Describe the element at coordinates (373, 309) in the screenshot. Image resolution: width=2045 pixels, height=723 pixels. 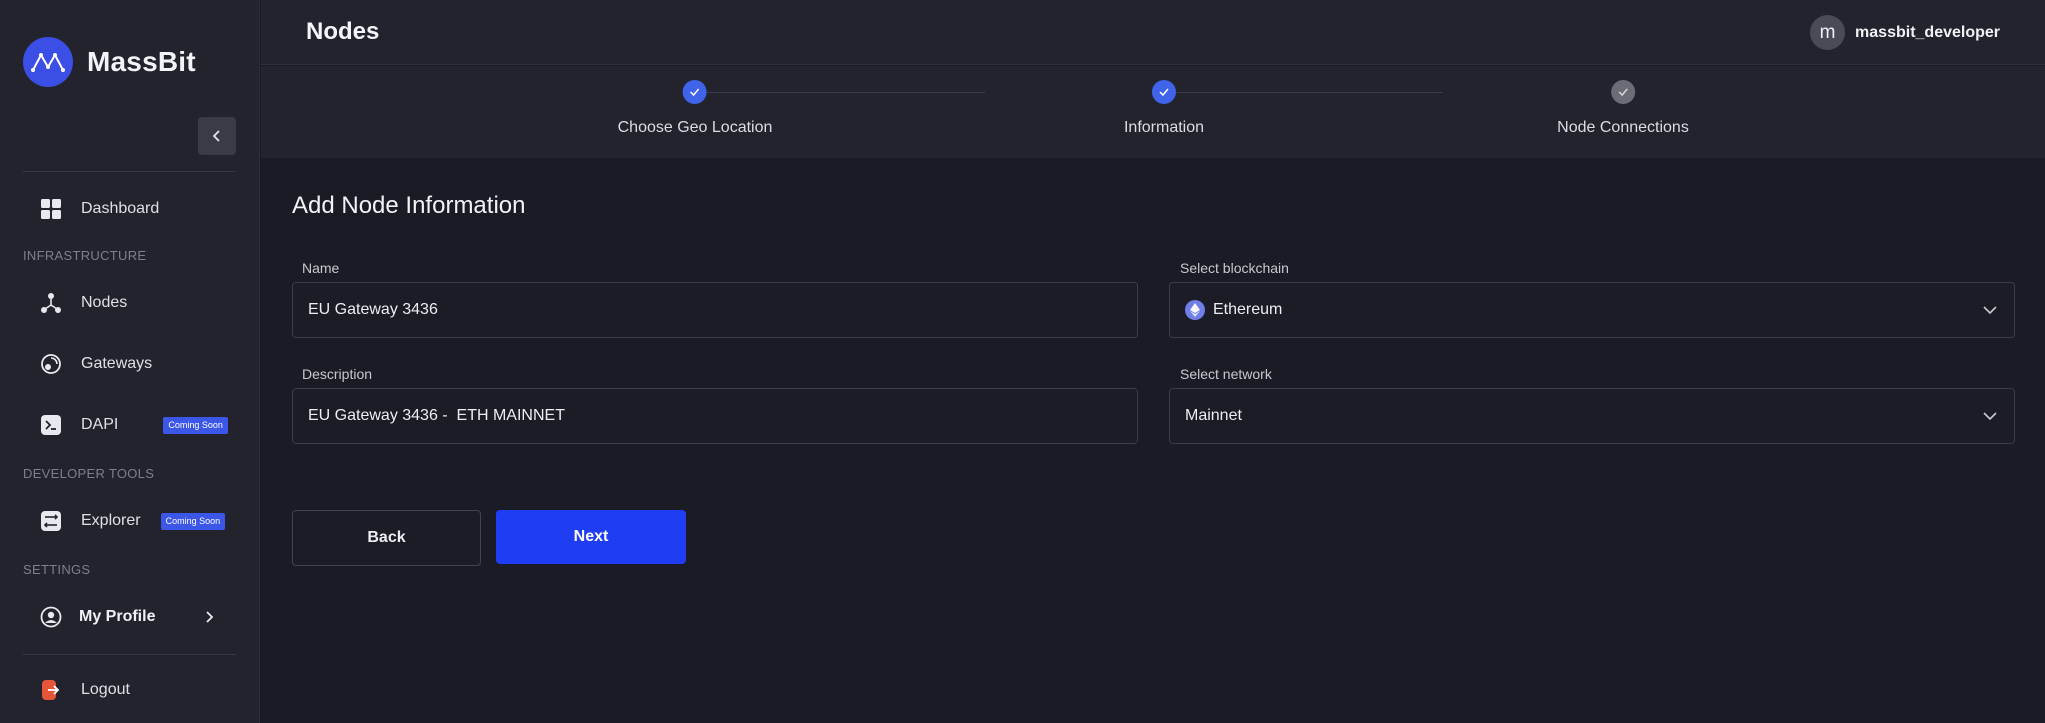
I see `name-value: EU Gateway 3436` at that location.